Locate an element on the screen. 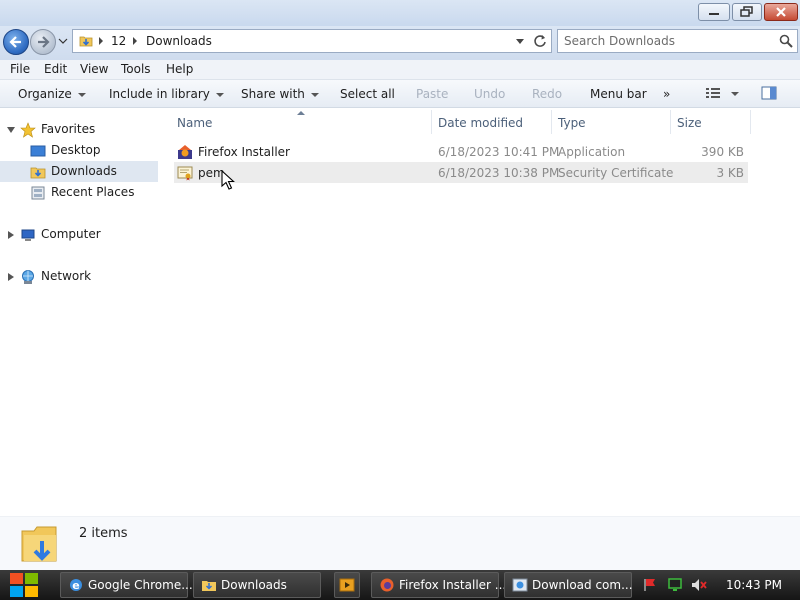 The height and width of the screenshot is (600, 800). menu-edit: Edit is located at coordinates (55, 69).